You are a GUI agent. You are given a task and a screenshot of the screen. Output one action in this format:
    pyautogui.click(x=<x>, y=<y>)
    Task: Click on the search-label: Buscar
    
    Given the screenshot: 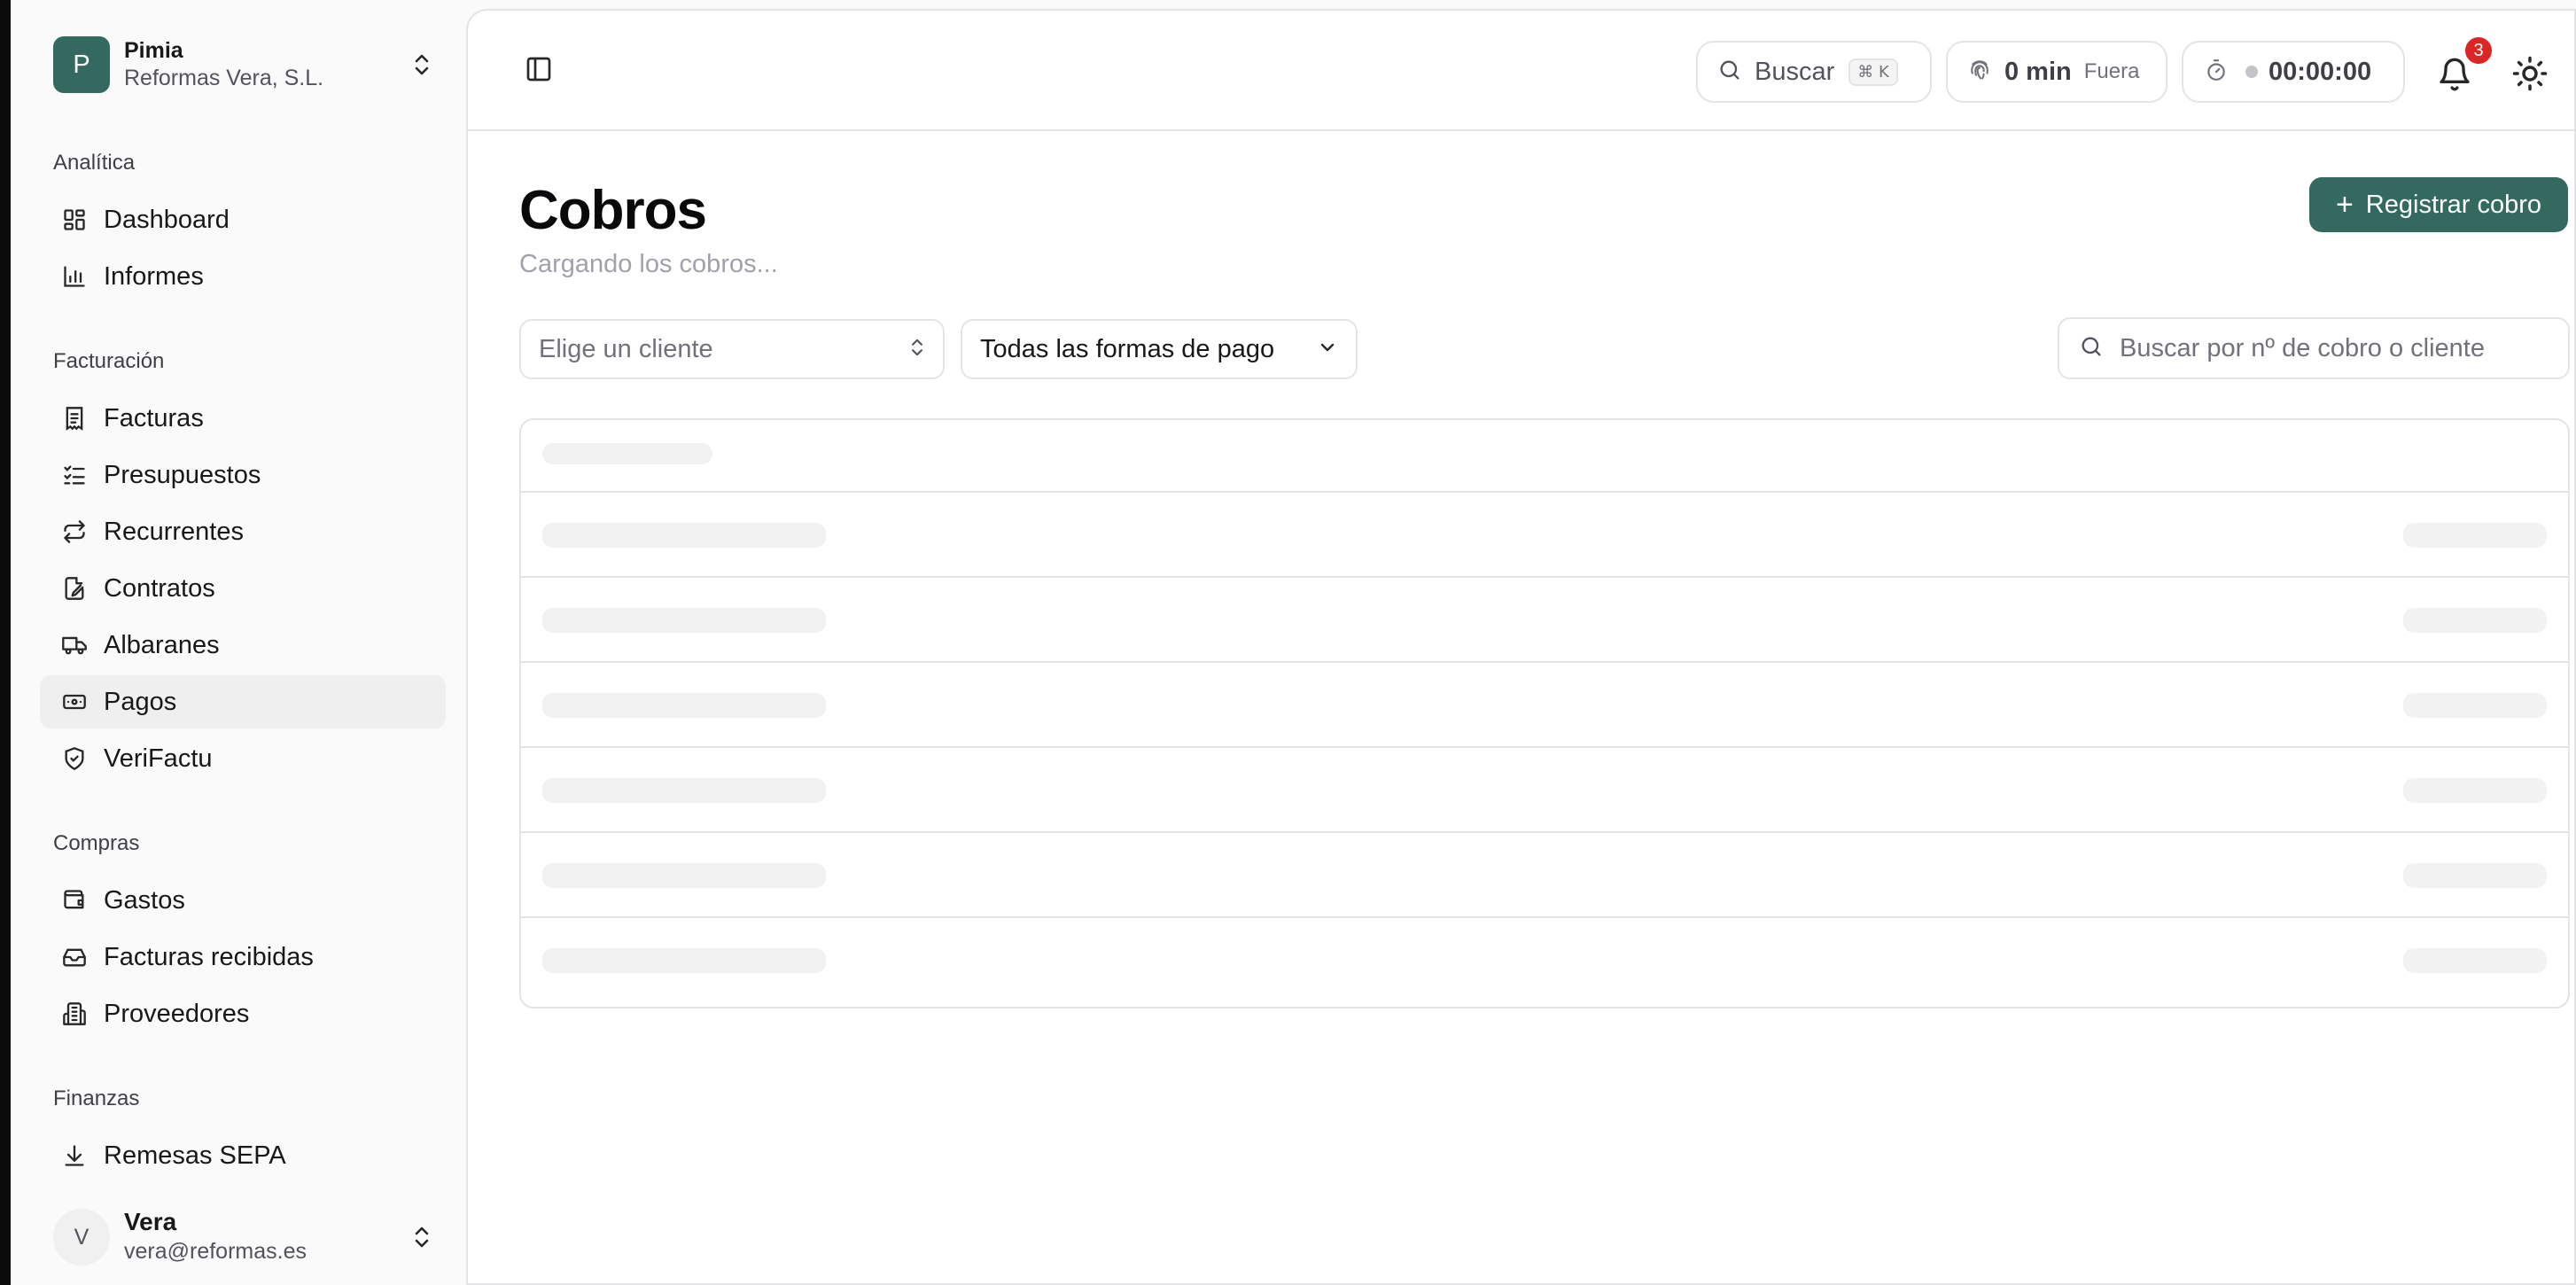 What is the action you would take?
    pyautogui.click(x=1795, y=71)
    